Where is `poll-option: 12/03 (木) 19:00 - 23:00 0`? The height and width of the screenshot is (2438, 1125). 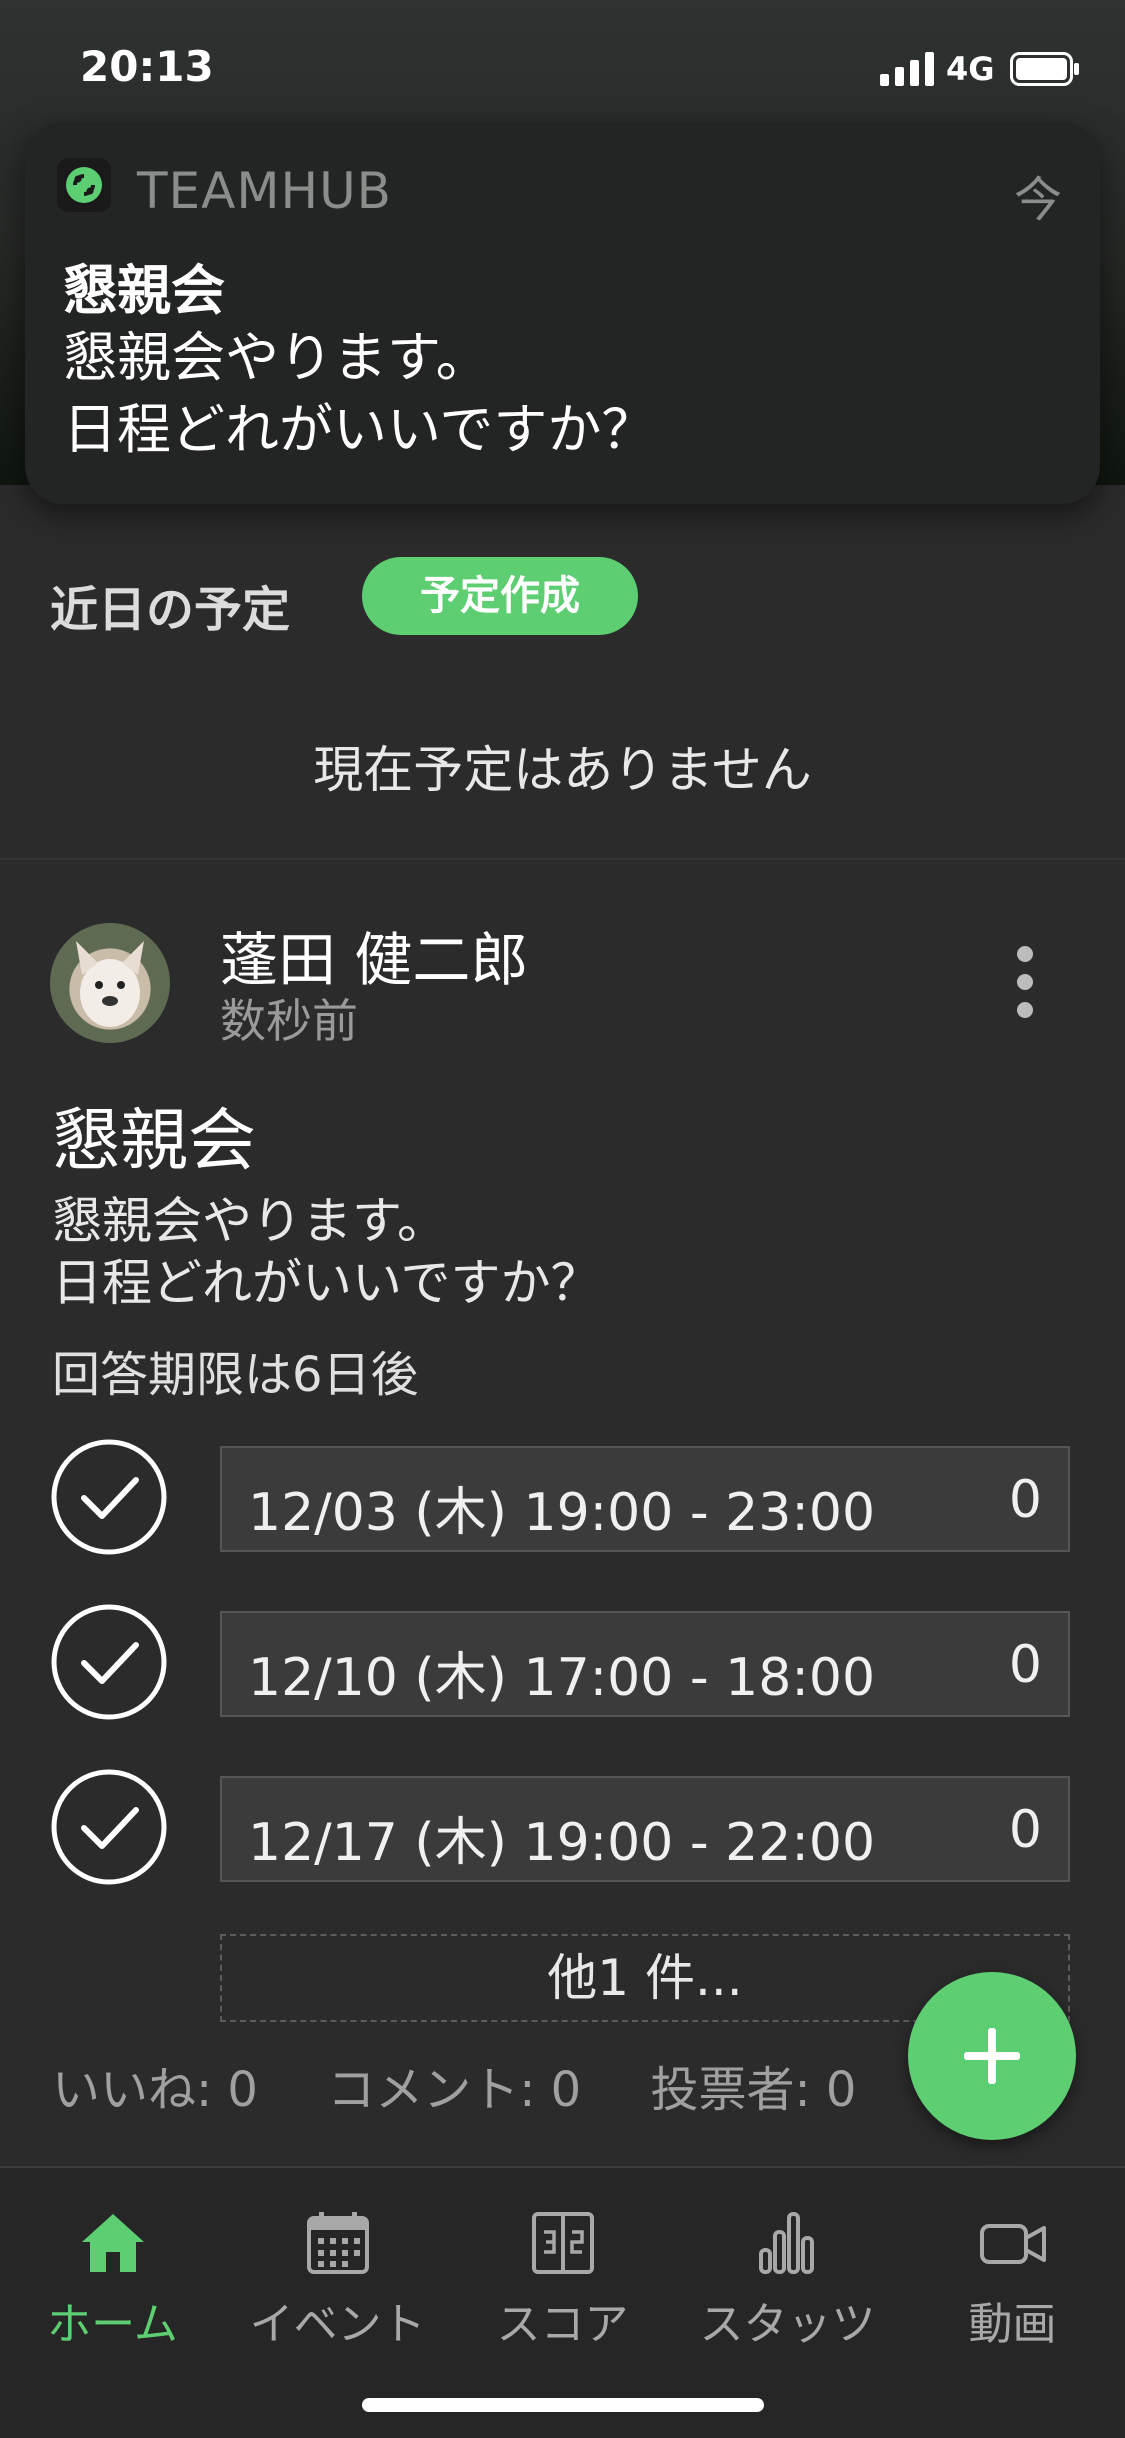
poll-option: 12/03 (木) 19:00 - 23:00 0 is located at coordinates (562, 1498).